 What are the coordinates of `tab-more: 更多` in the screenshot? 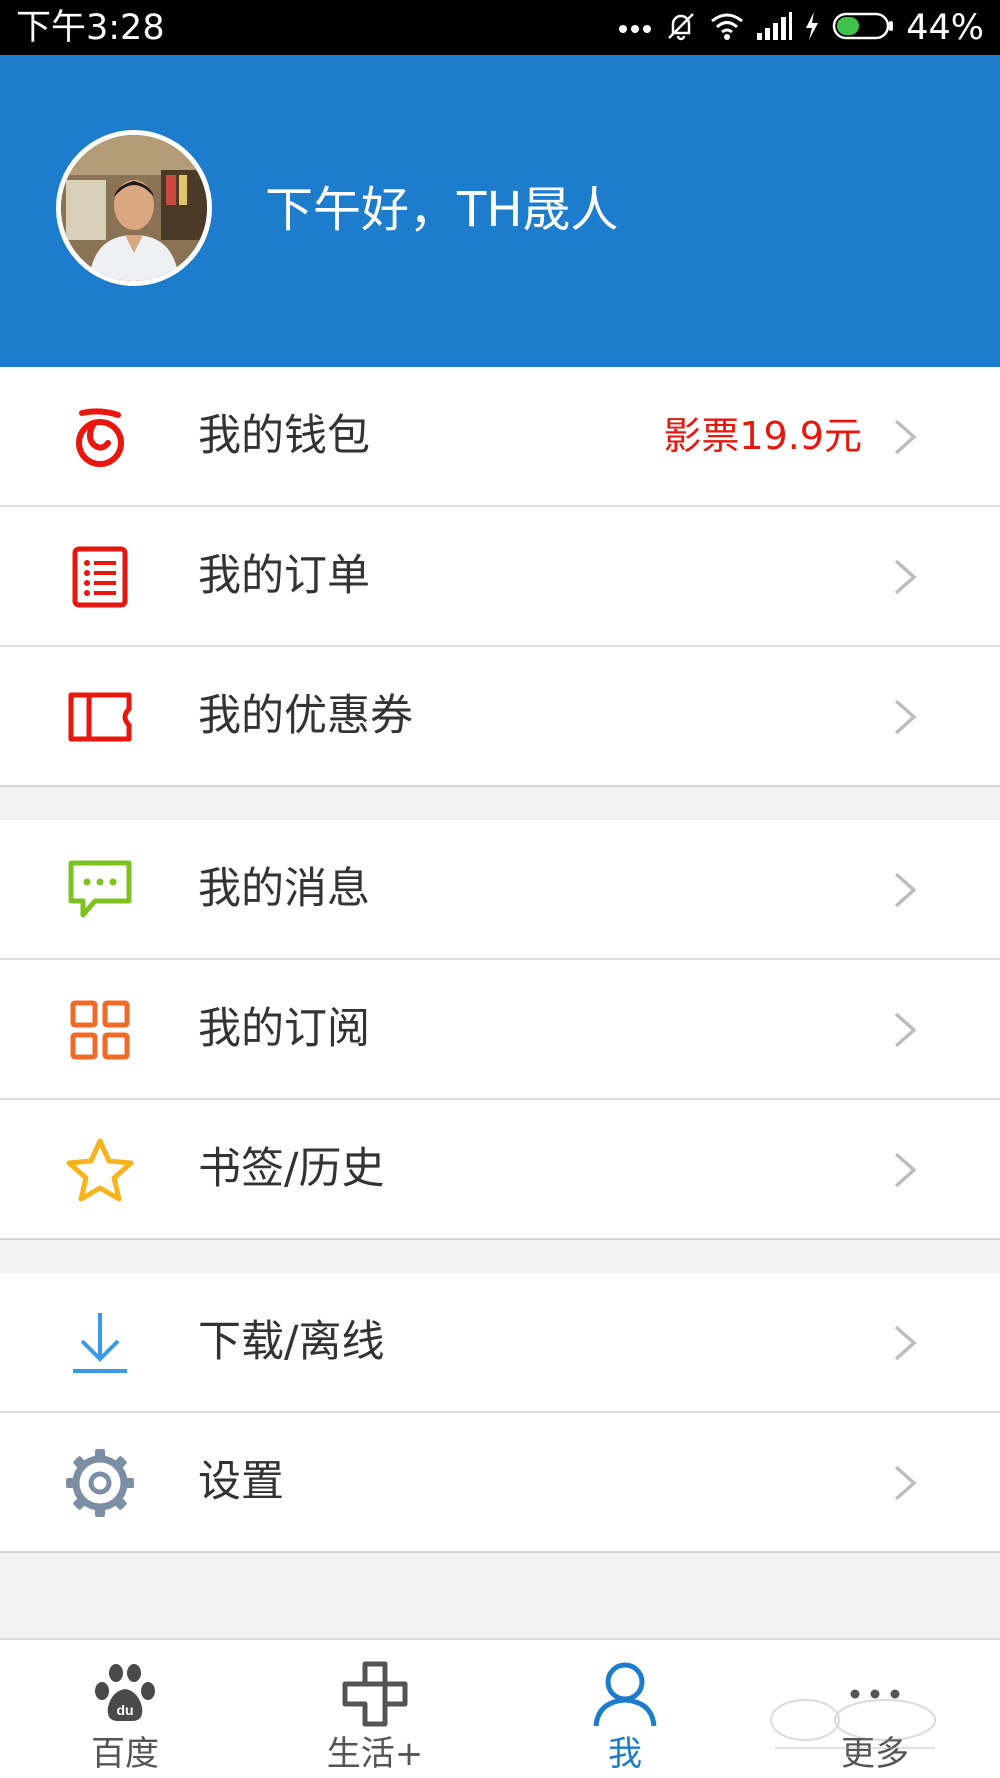 It's located at (875, 1709).